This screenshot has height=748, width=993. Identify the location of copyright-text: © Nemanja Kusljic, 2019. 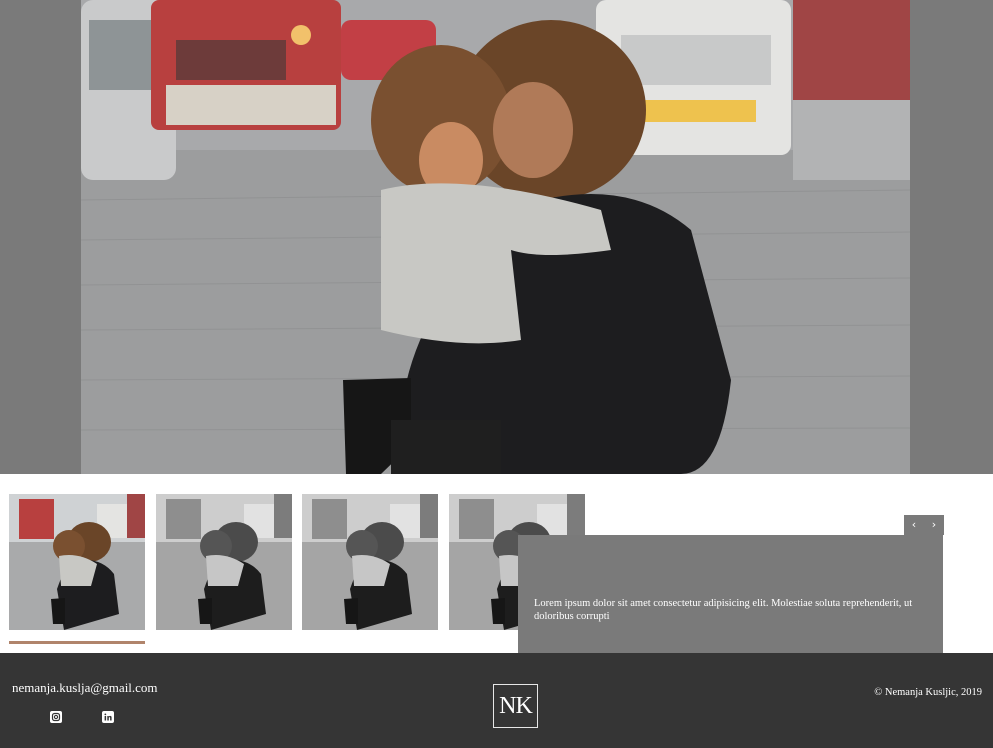
(928, 692).